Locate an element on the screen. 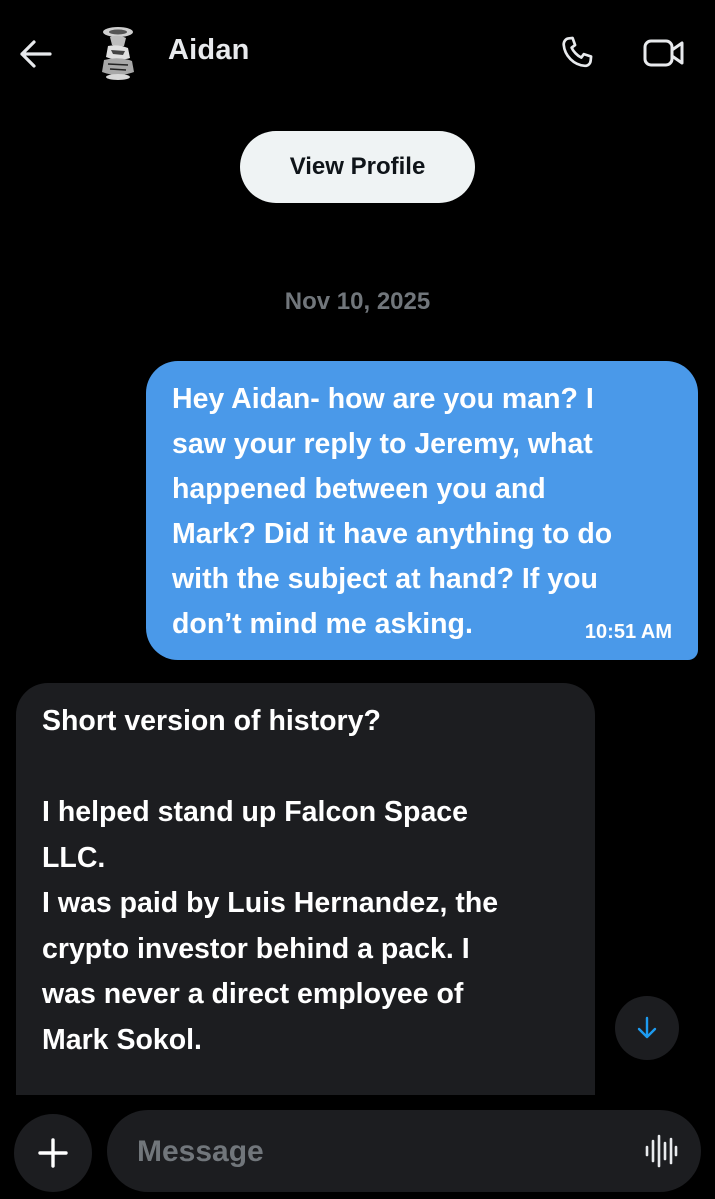 The width and height of the screenshot is (715, 1199). plus-icon is located at coordinates (53, 1153).